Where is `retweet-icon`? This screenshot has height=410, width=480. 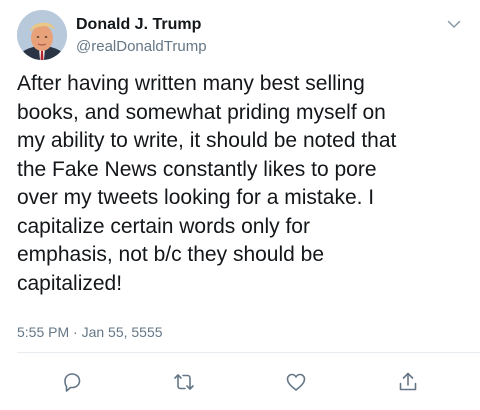
retweet-icon is located at coordinates (184, 382).